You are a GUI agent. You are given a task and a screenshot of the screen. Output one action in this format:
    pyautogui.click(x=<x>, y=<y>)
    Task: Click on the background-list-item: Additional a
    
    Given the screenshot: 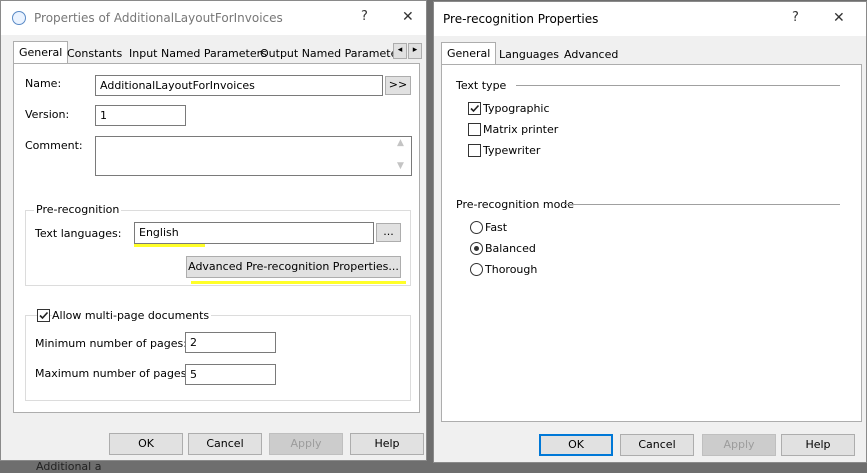 What is the action you would take?
    pyautogui.click(x=69, y=466)
    